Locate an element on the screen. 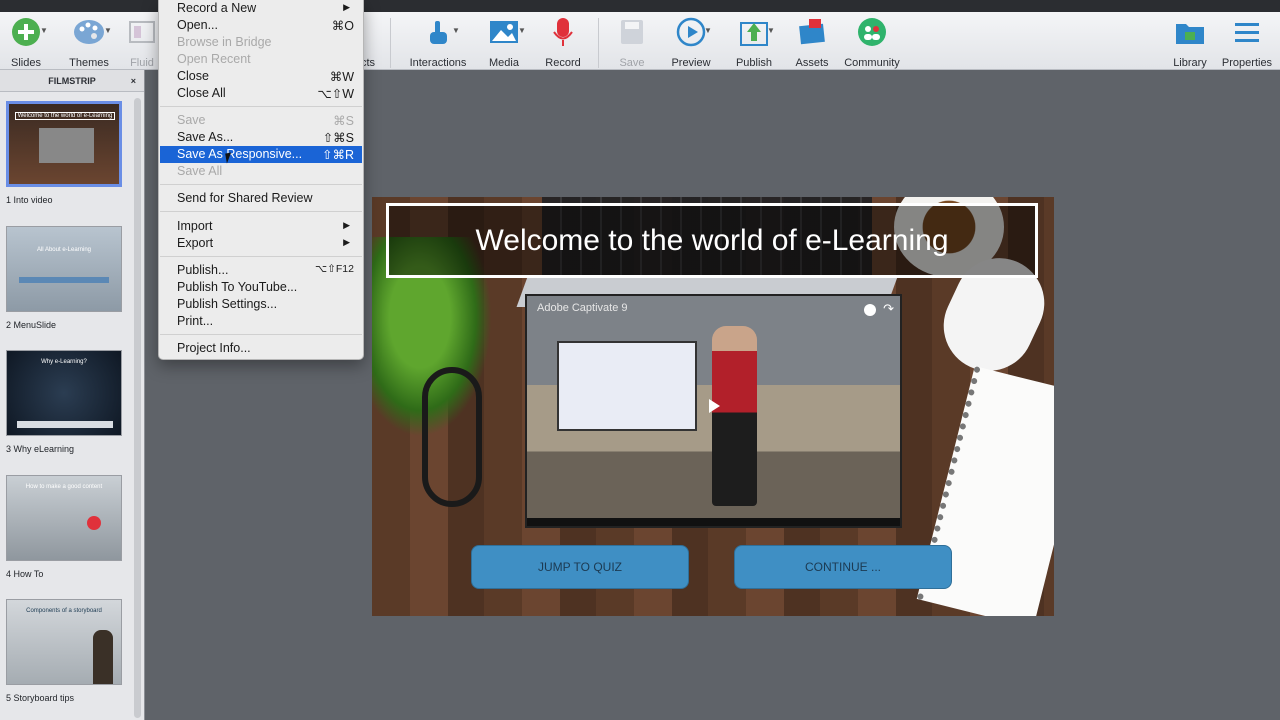 Image resolution: width=1280 pixels, height=720 pixels. filmstrip-slide: All About e-Learning 2 MenuSlide is located at coordinates (65, 278).